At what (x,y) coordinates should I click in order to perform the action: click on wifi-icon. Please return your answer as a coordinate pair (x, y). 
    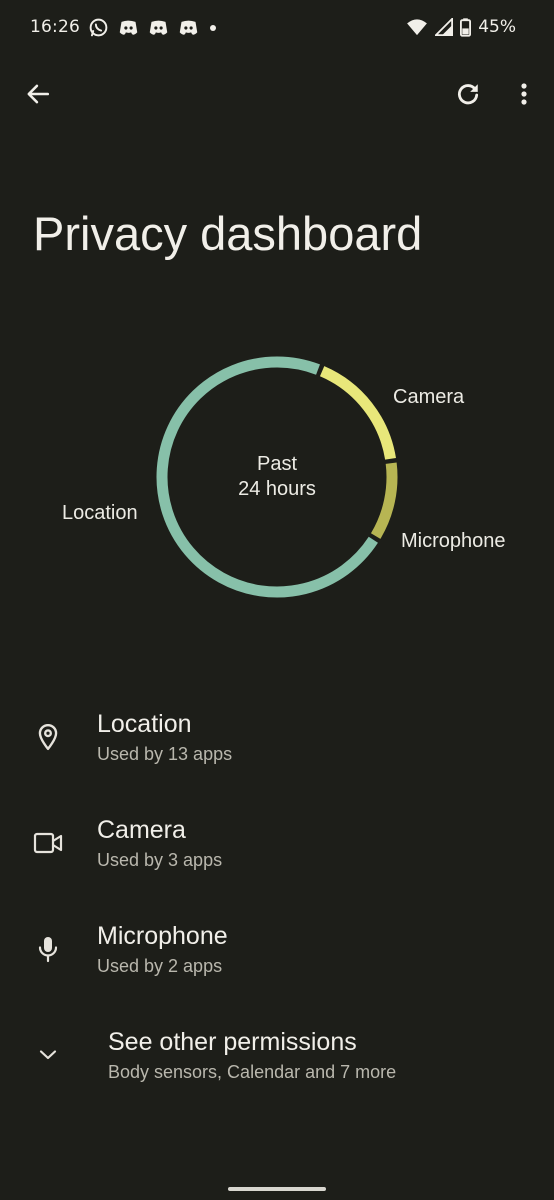
    Looking at the image, I should click on (417, 27).